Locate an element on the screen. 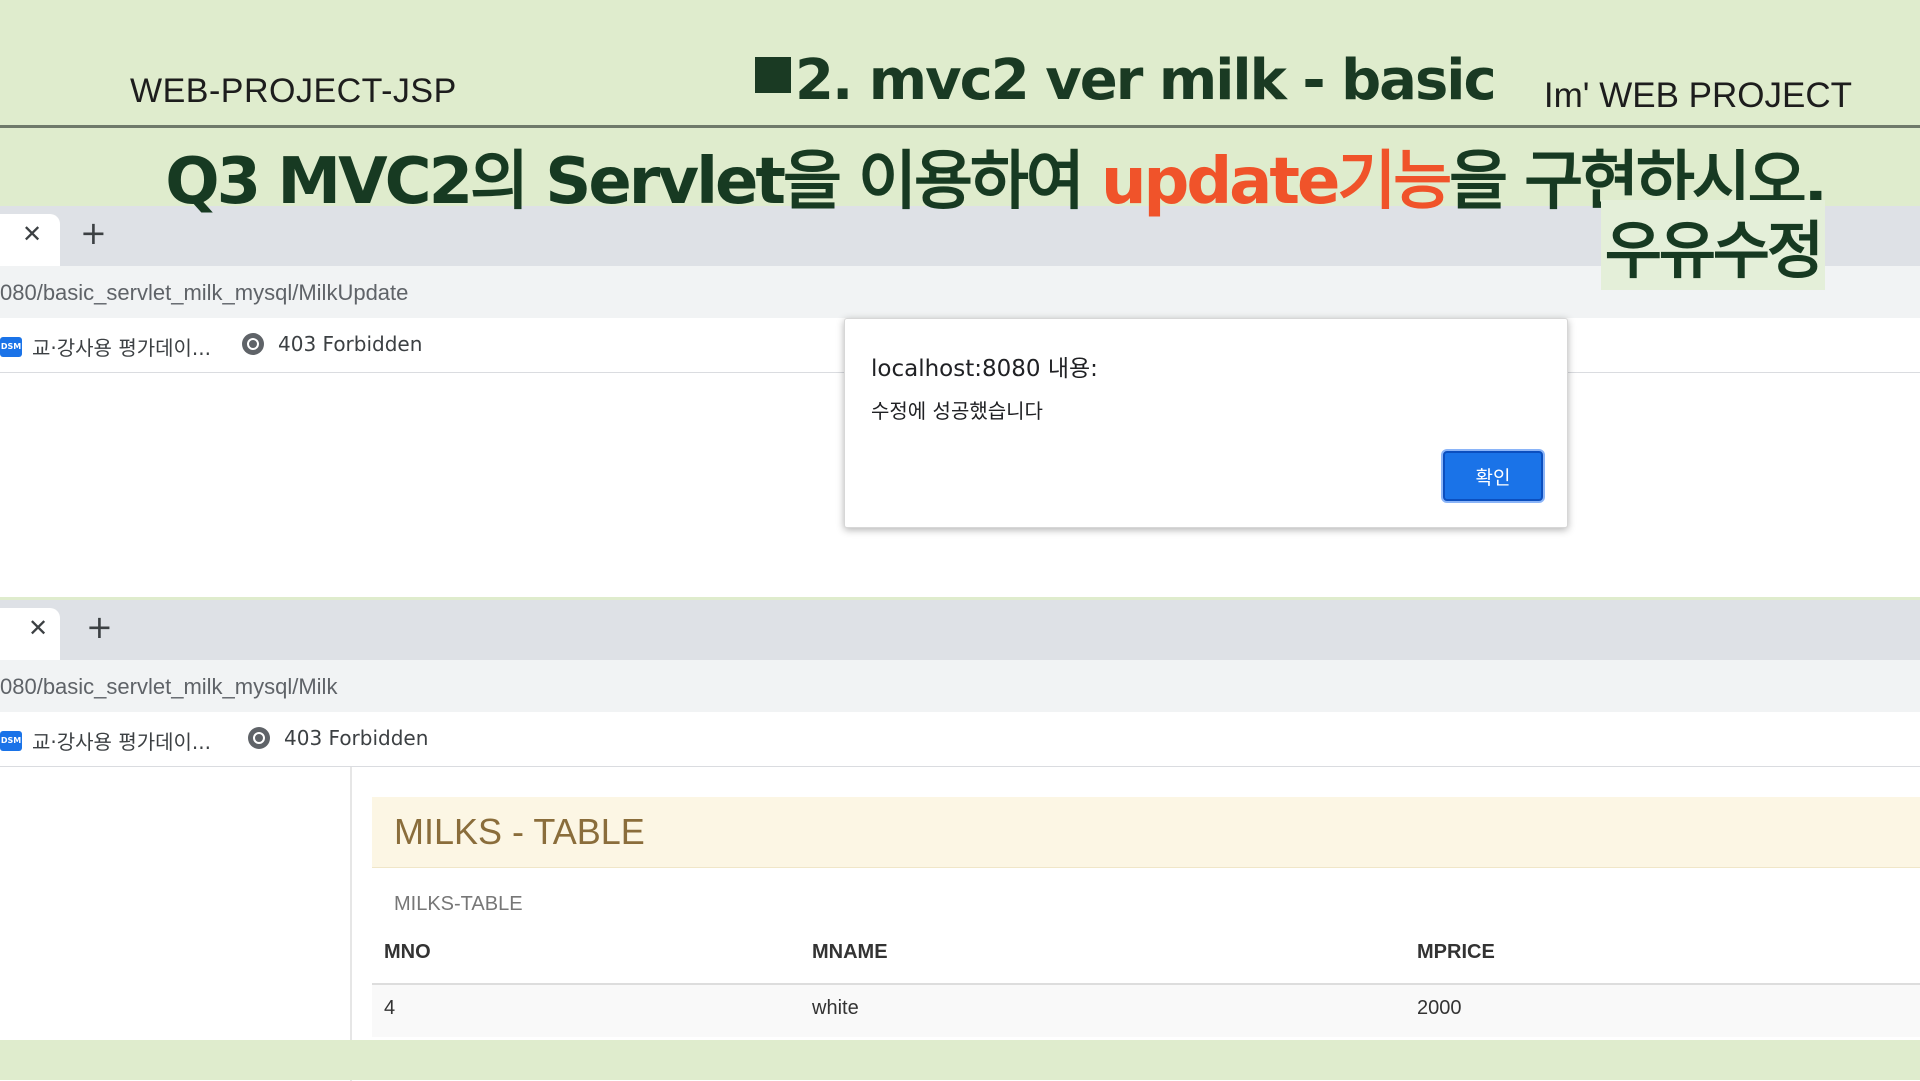 The width and height of the screenshot is (1920, 1081). table-row is located at coordinates (1146, 1011).